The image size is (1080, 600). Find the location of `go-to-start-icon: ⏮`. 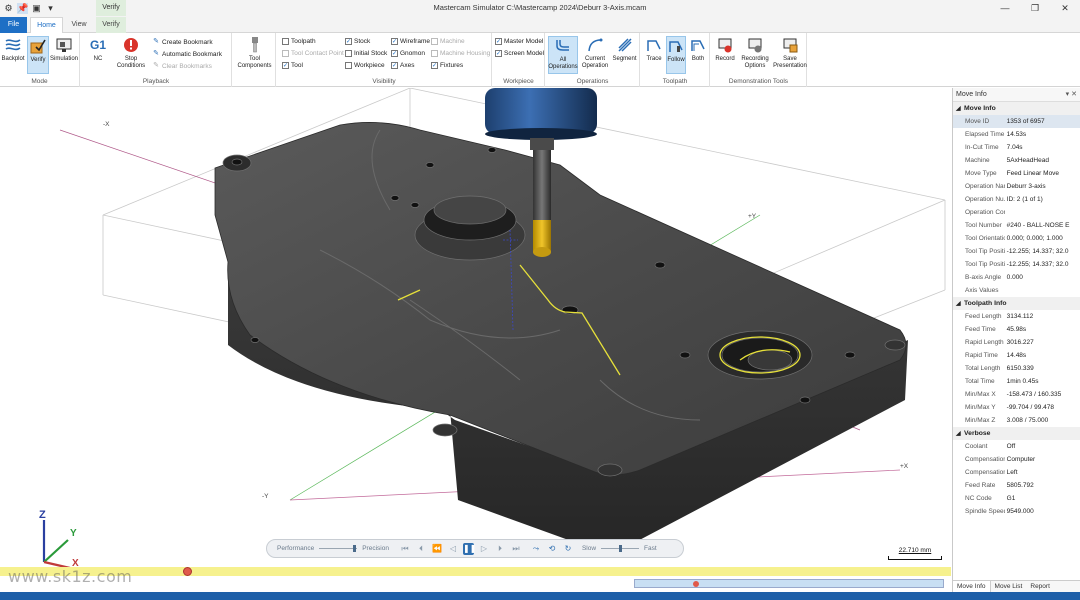

go-to-start-icon: ⏮ is located at coordinates (405, 549).